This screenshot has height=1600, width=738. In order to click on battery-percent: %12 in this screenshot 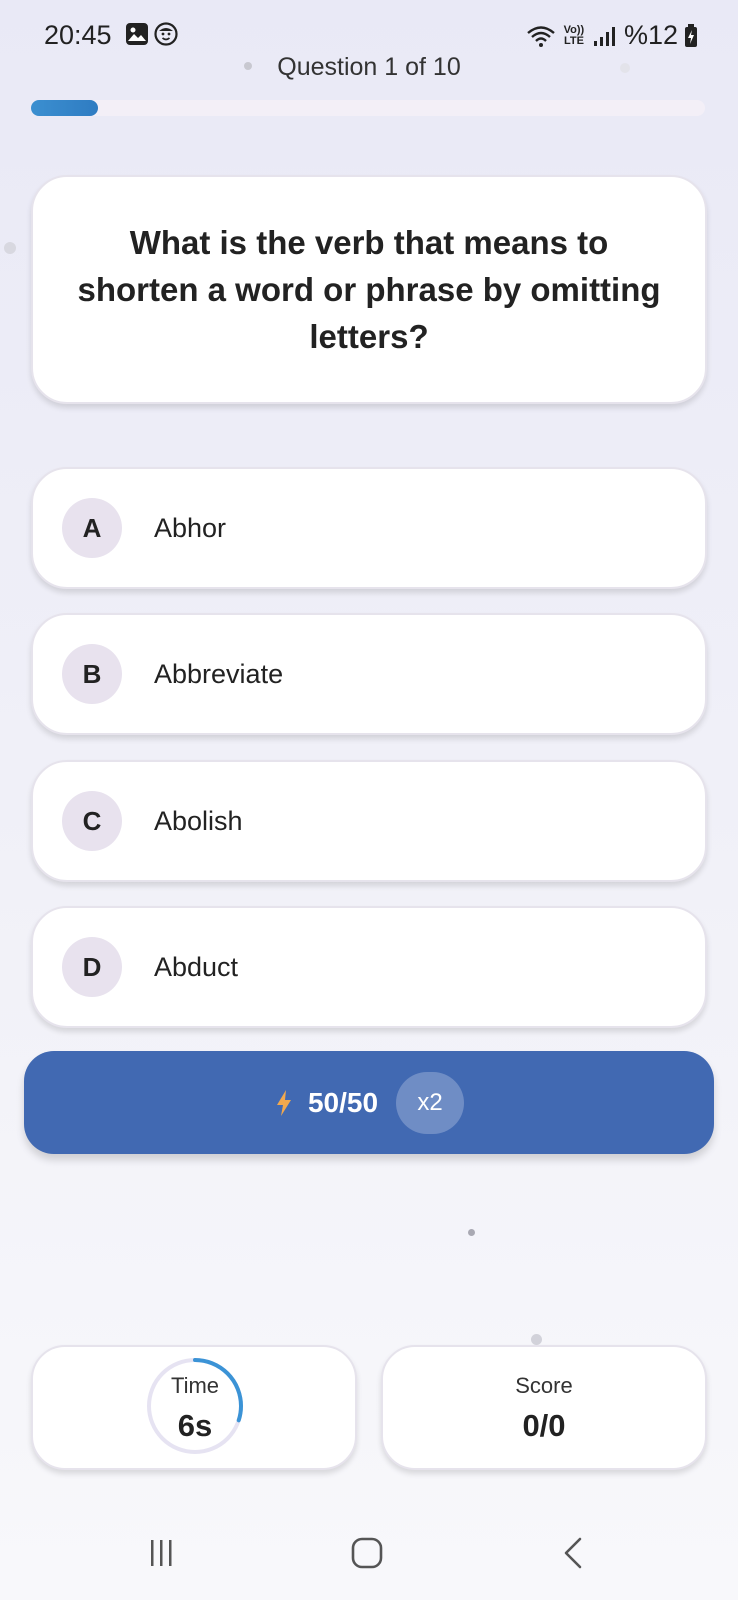, I will do `click(650, 35)`.